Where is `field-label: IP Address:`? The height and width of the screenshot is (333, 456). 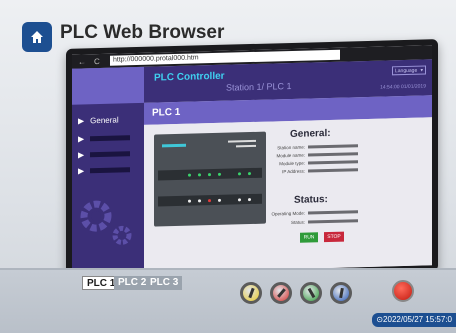
field-label: IP Address: is located at coordinates (293, 171).